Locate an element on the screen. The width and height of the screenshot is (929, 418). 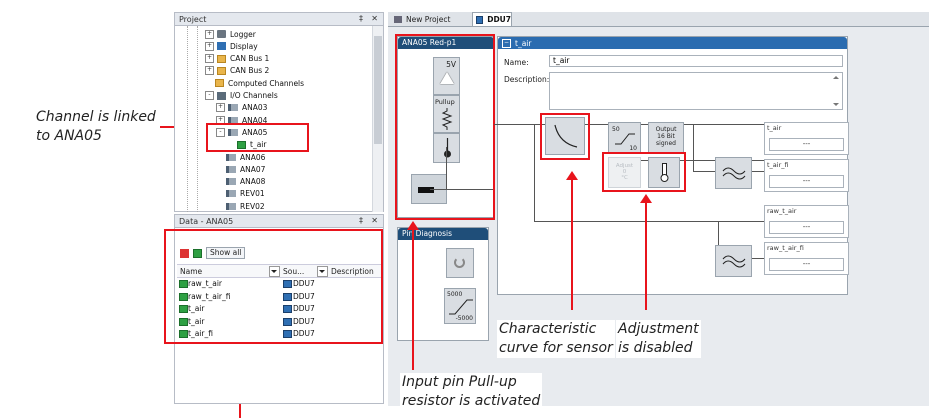
output-box-t-air: t_air --- is located at coordinates (806, 138).